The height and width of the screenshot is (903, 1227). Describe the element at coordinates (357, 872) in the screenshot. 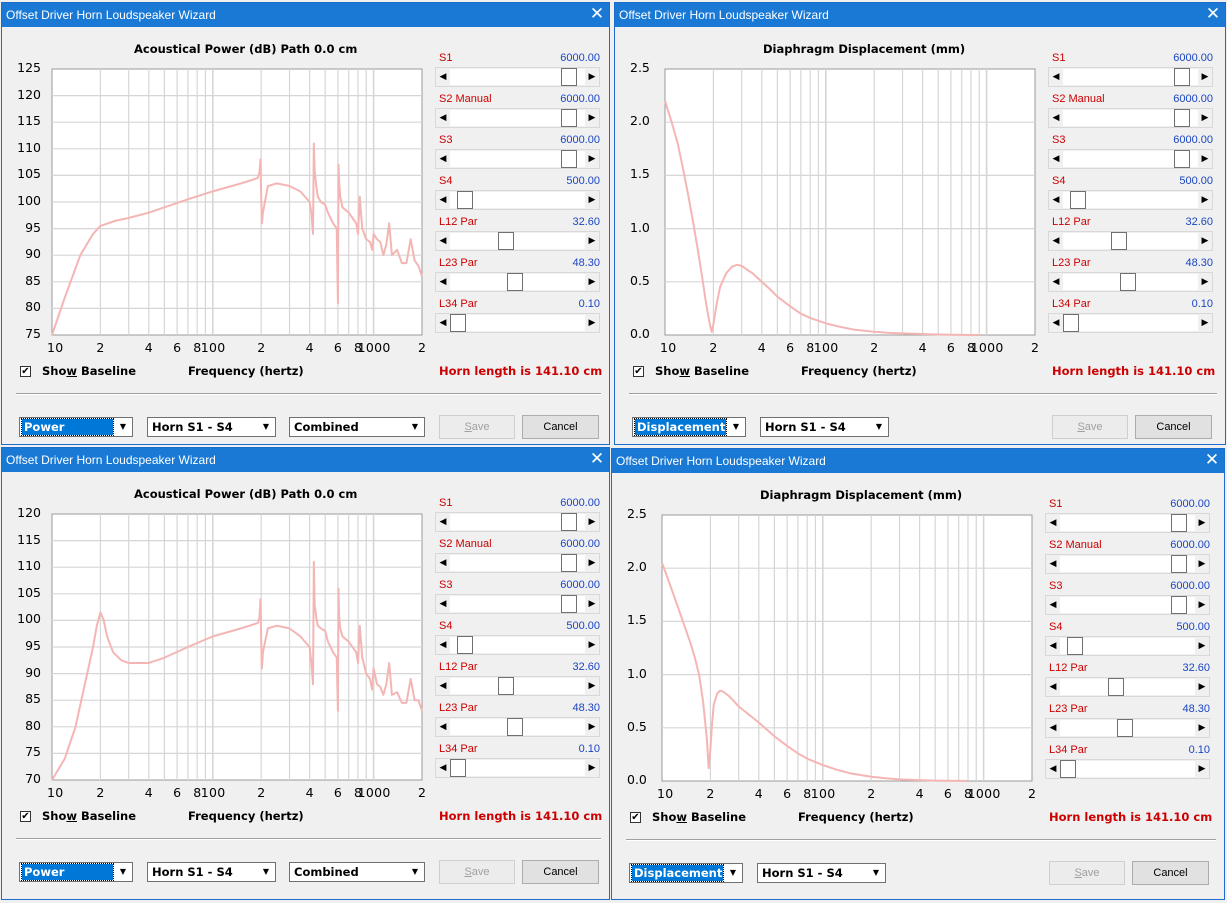

I see `mode-dropdown: Combined ▼` at that location.